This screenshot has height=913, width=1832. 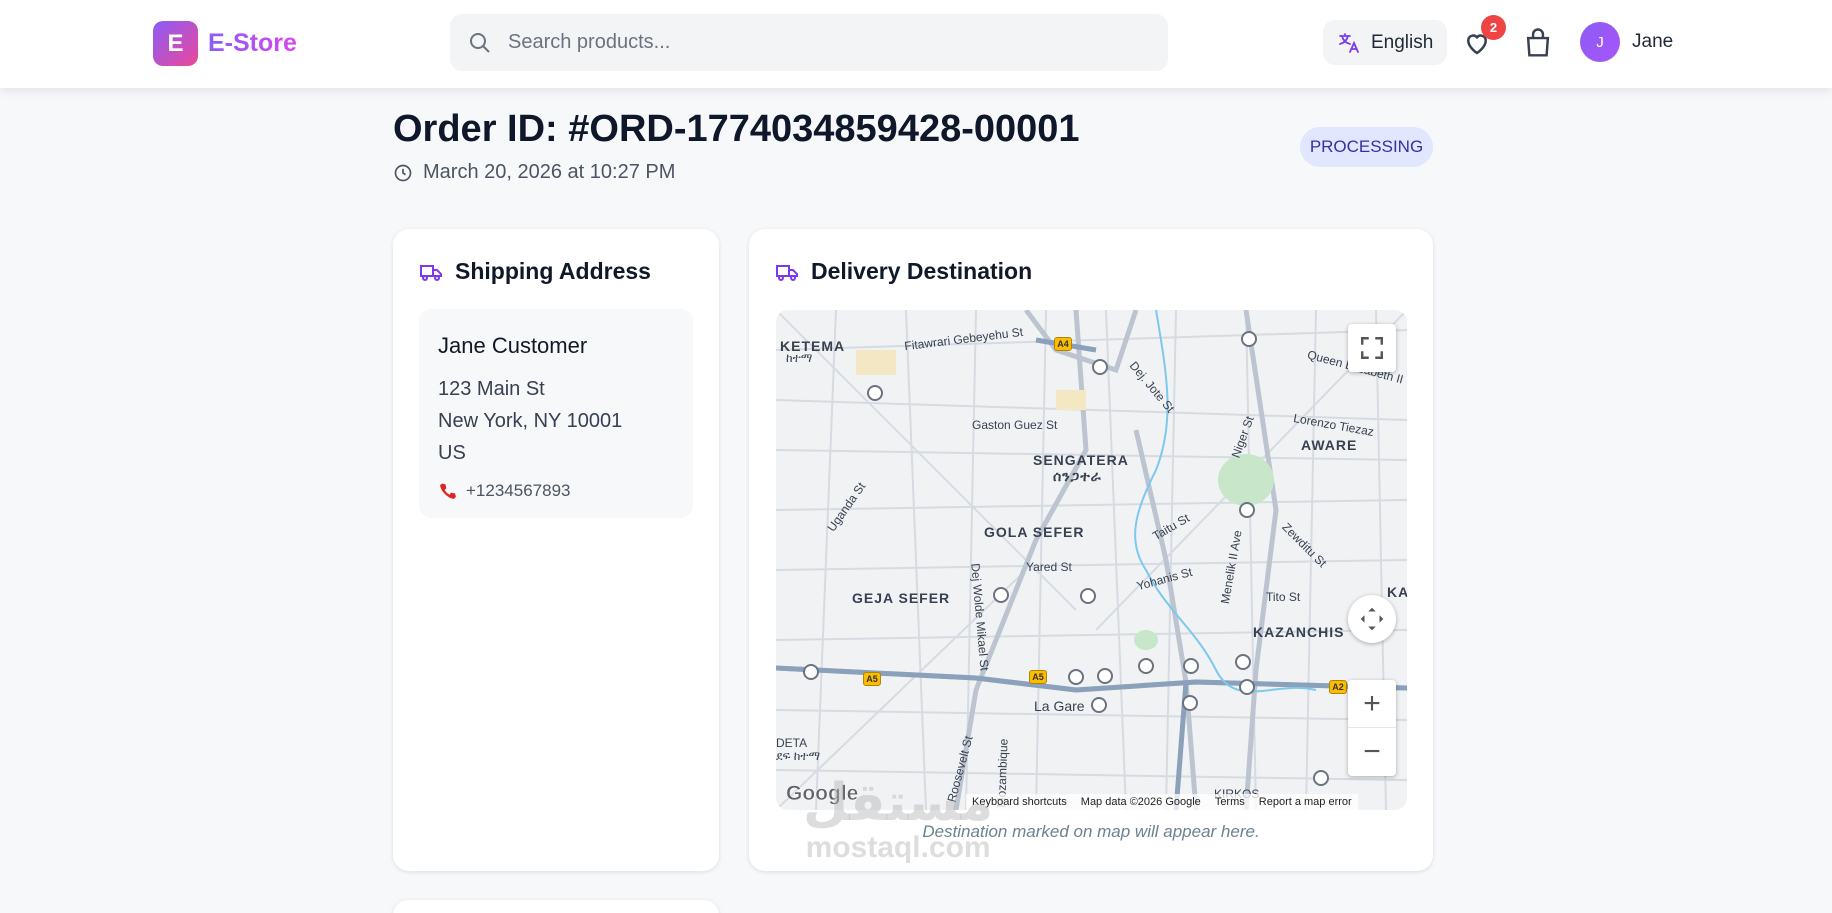 What do you see at coordinates (556, 906) in the screenshot?
I see `next-card-partial` at bounding box center [556, 906].